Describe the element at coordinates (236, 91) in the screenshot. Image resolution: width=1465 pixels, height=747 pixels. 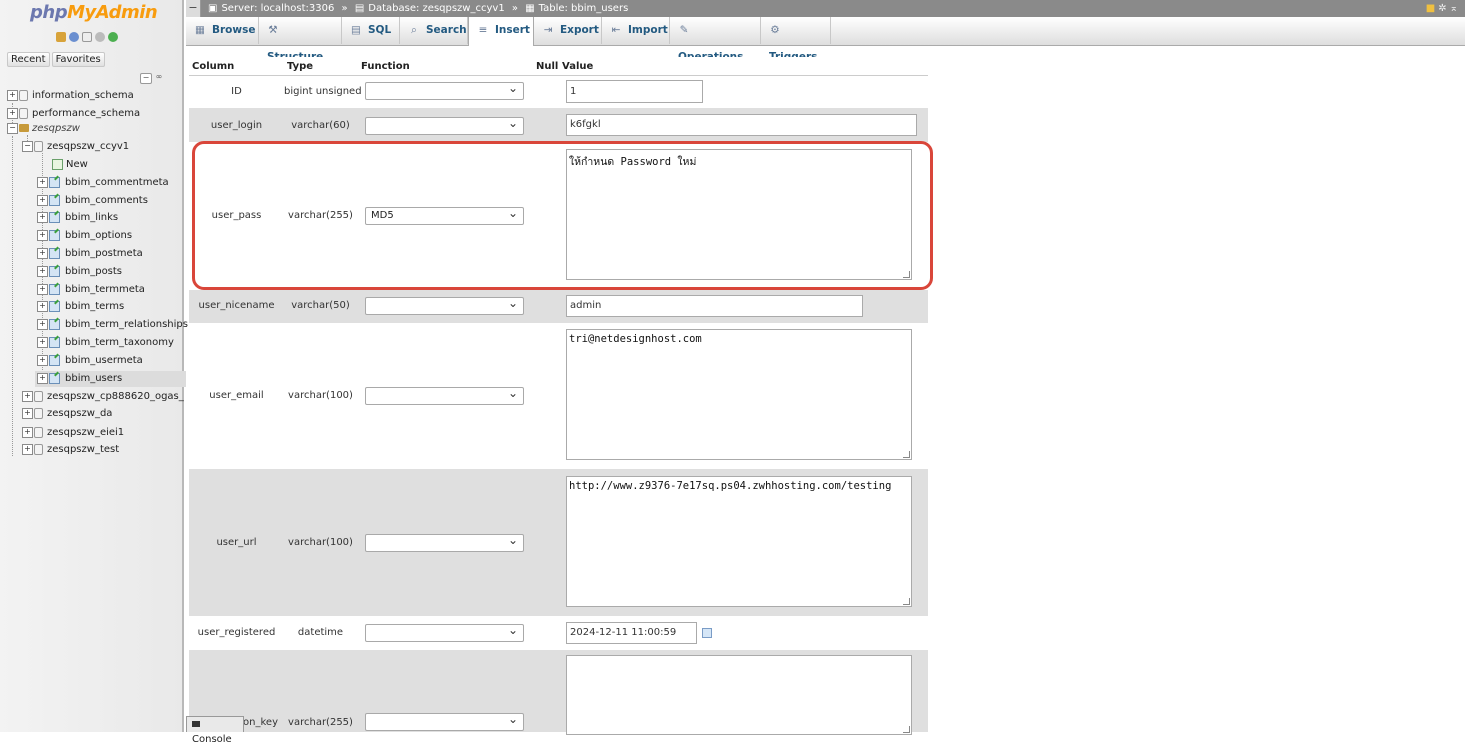
I see `column-name: ID` at that location.